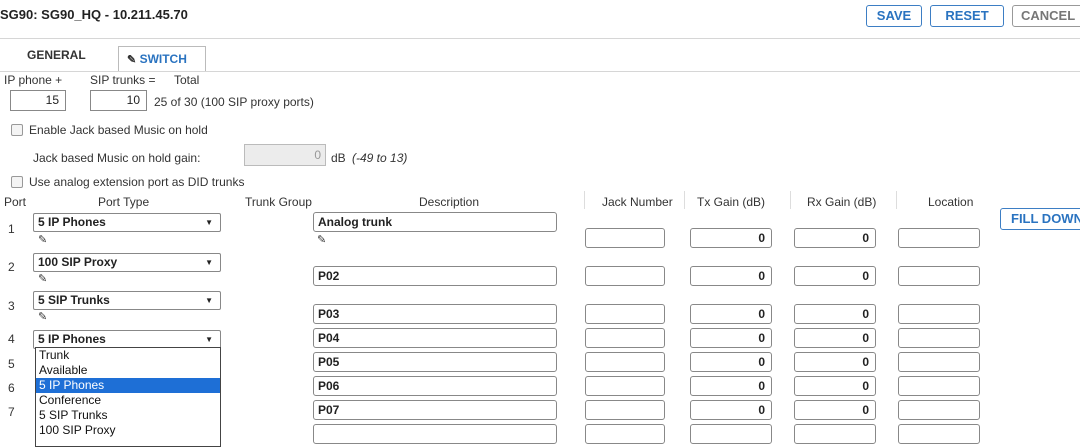  I want to click on pencil-icon: ✎, so click(132, 60).